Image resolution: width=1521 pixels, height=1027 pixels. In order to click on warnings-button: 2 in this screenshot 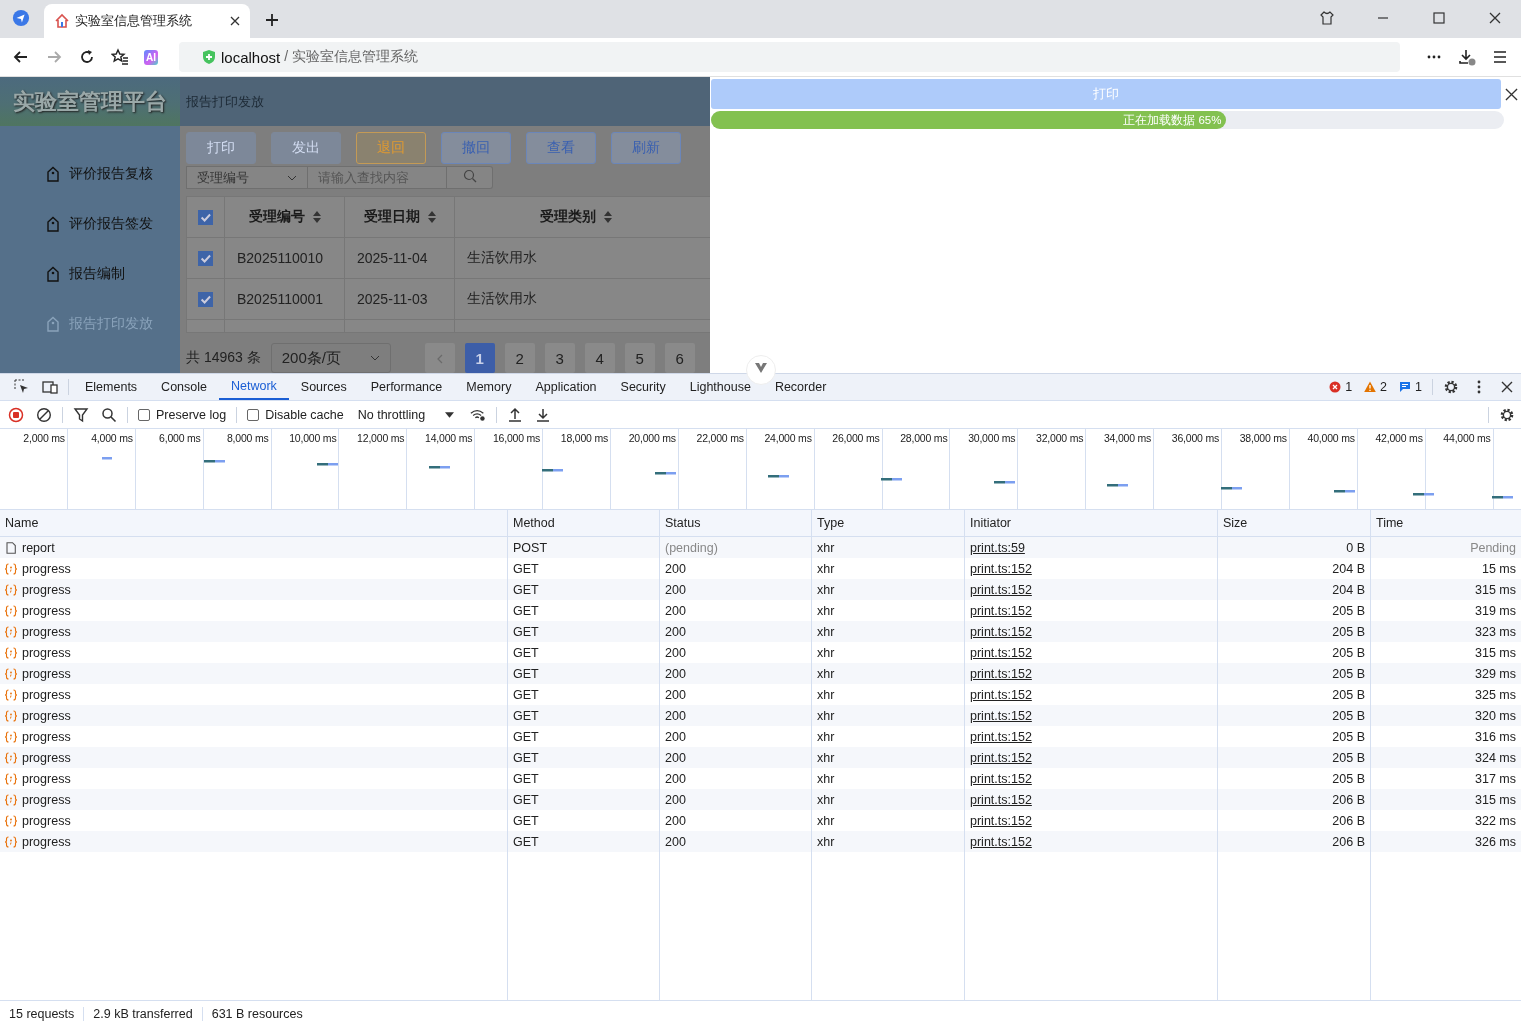, I will do `click(1376, 387)`.